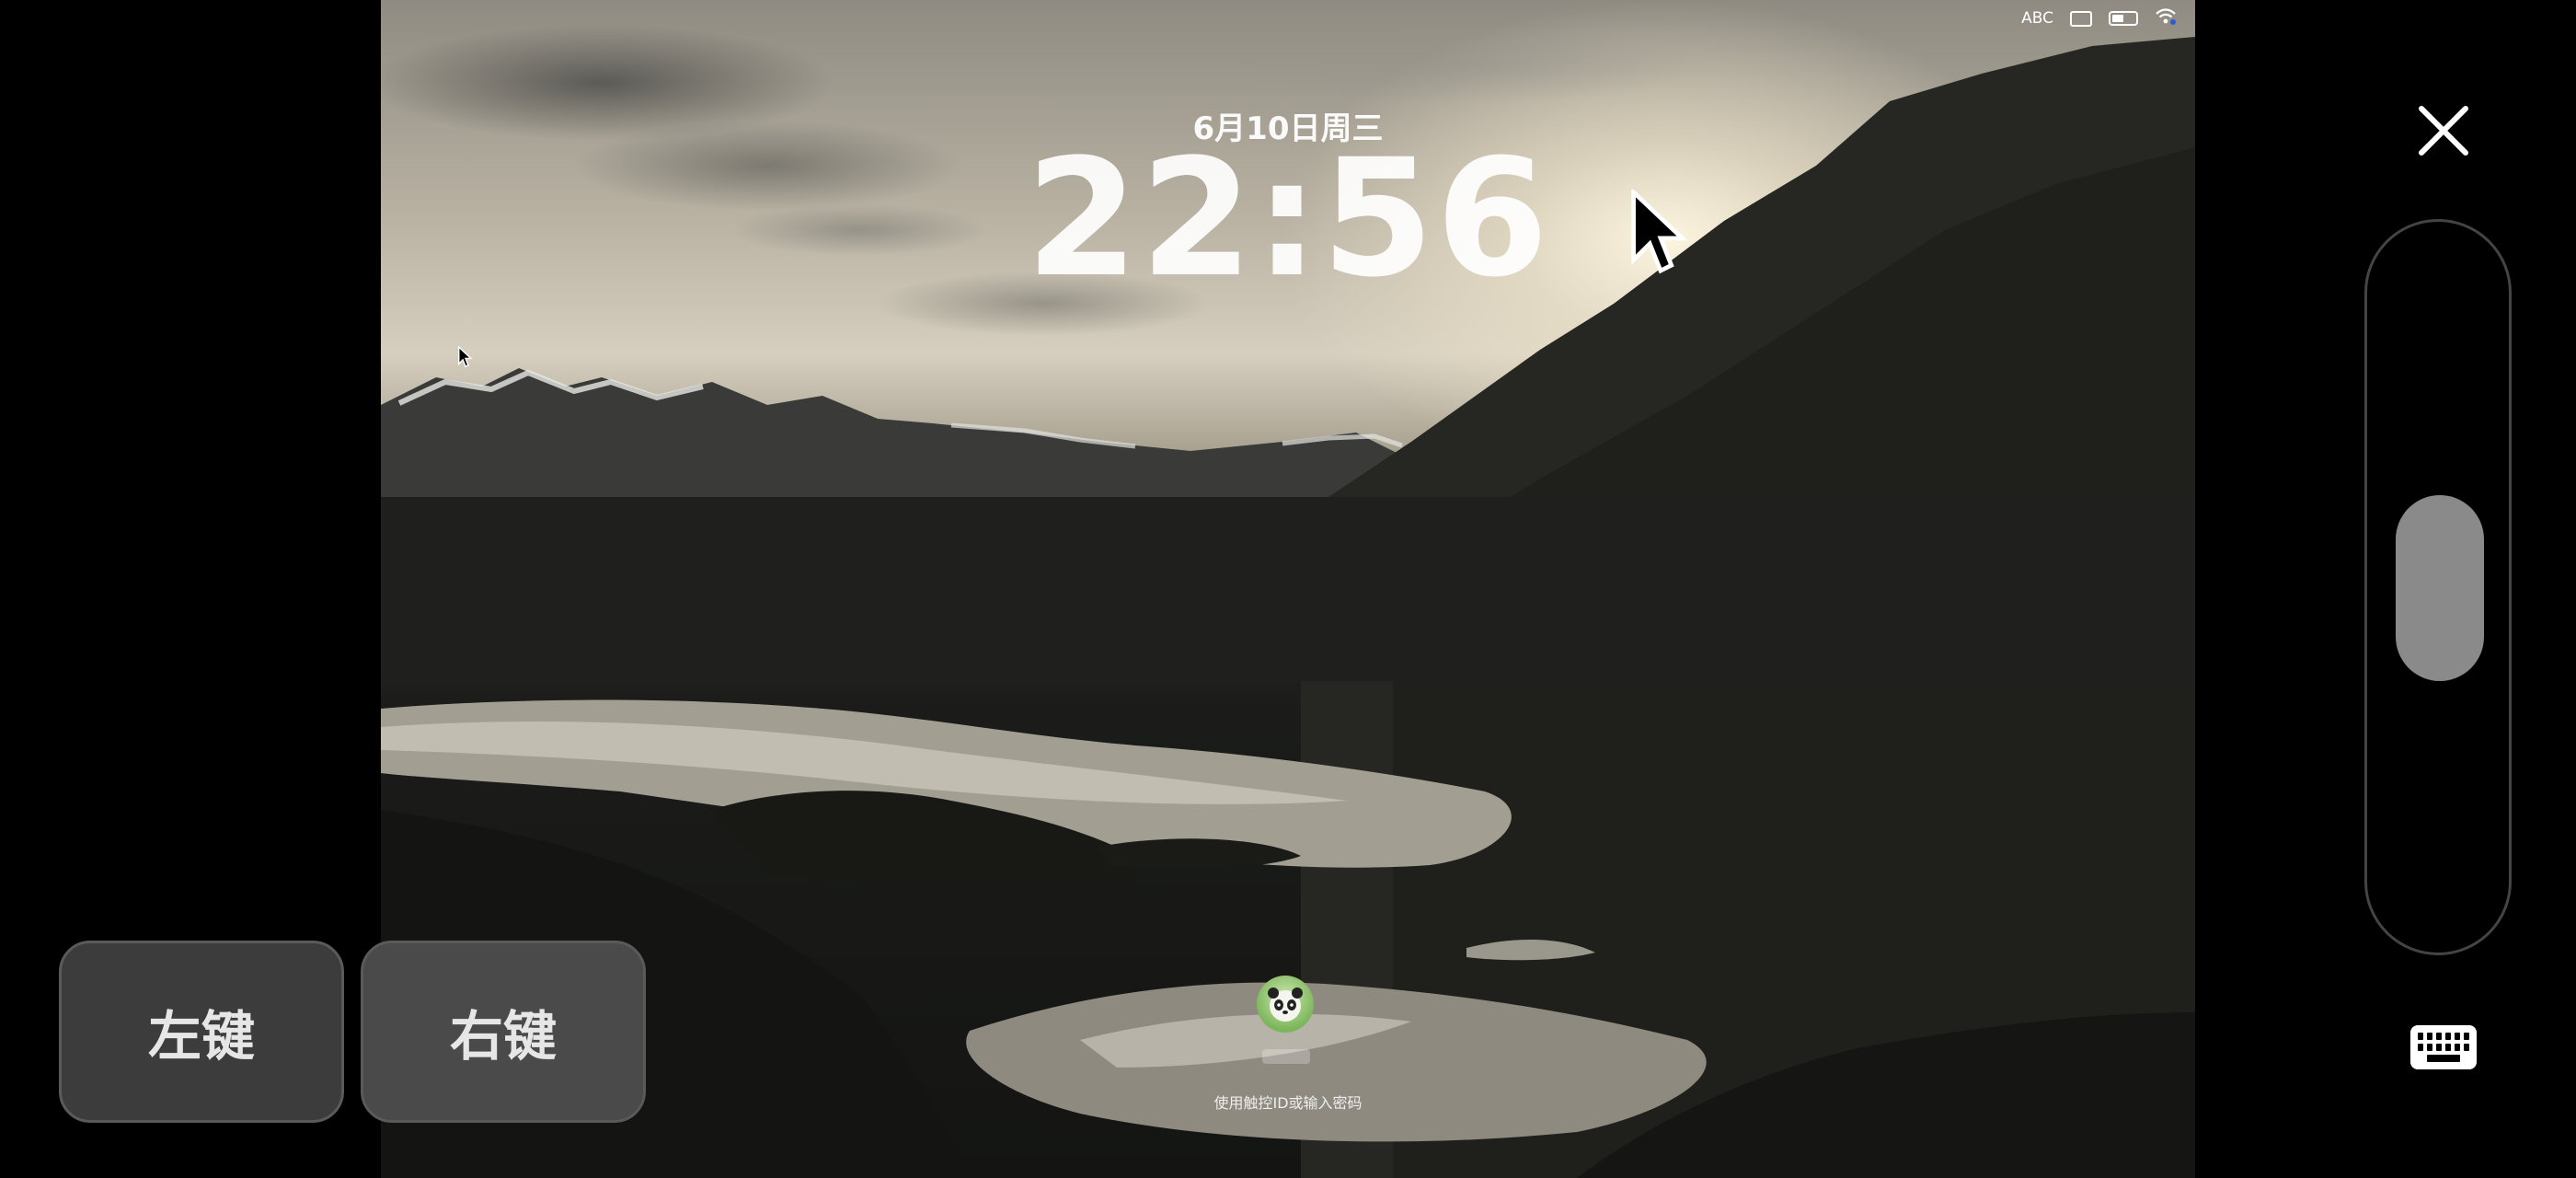 The image size is (2576, 1178). Describe the element at coordinates (2037, 18) in the screenshot. I see `input-source-label: ABC` at that location.